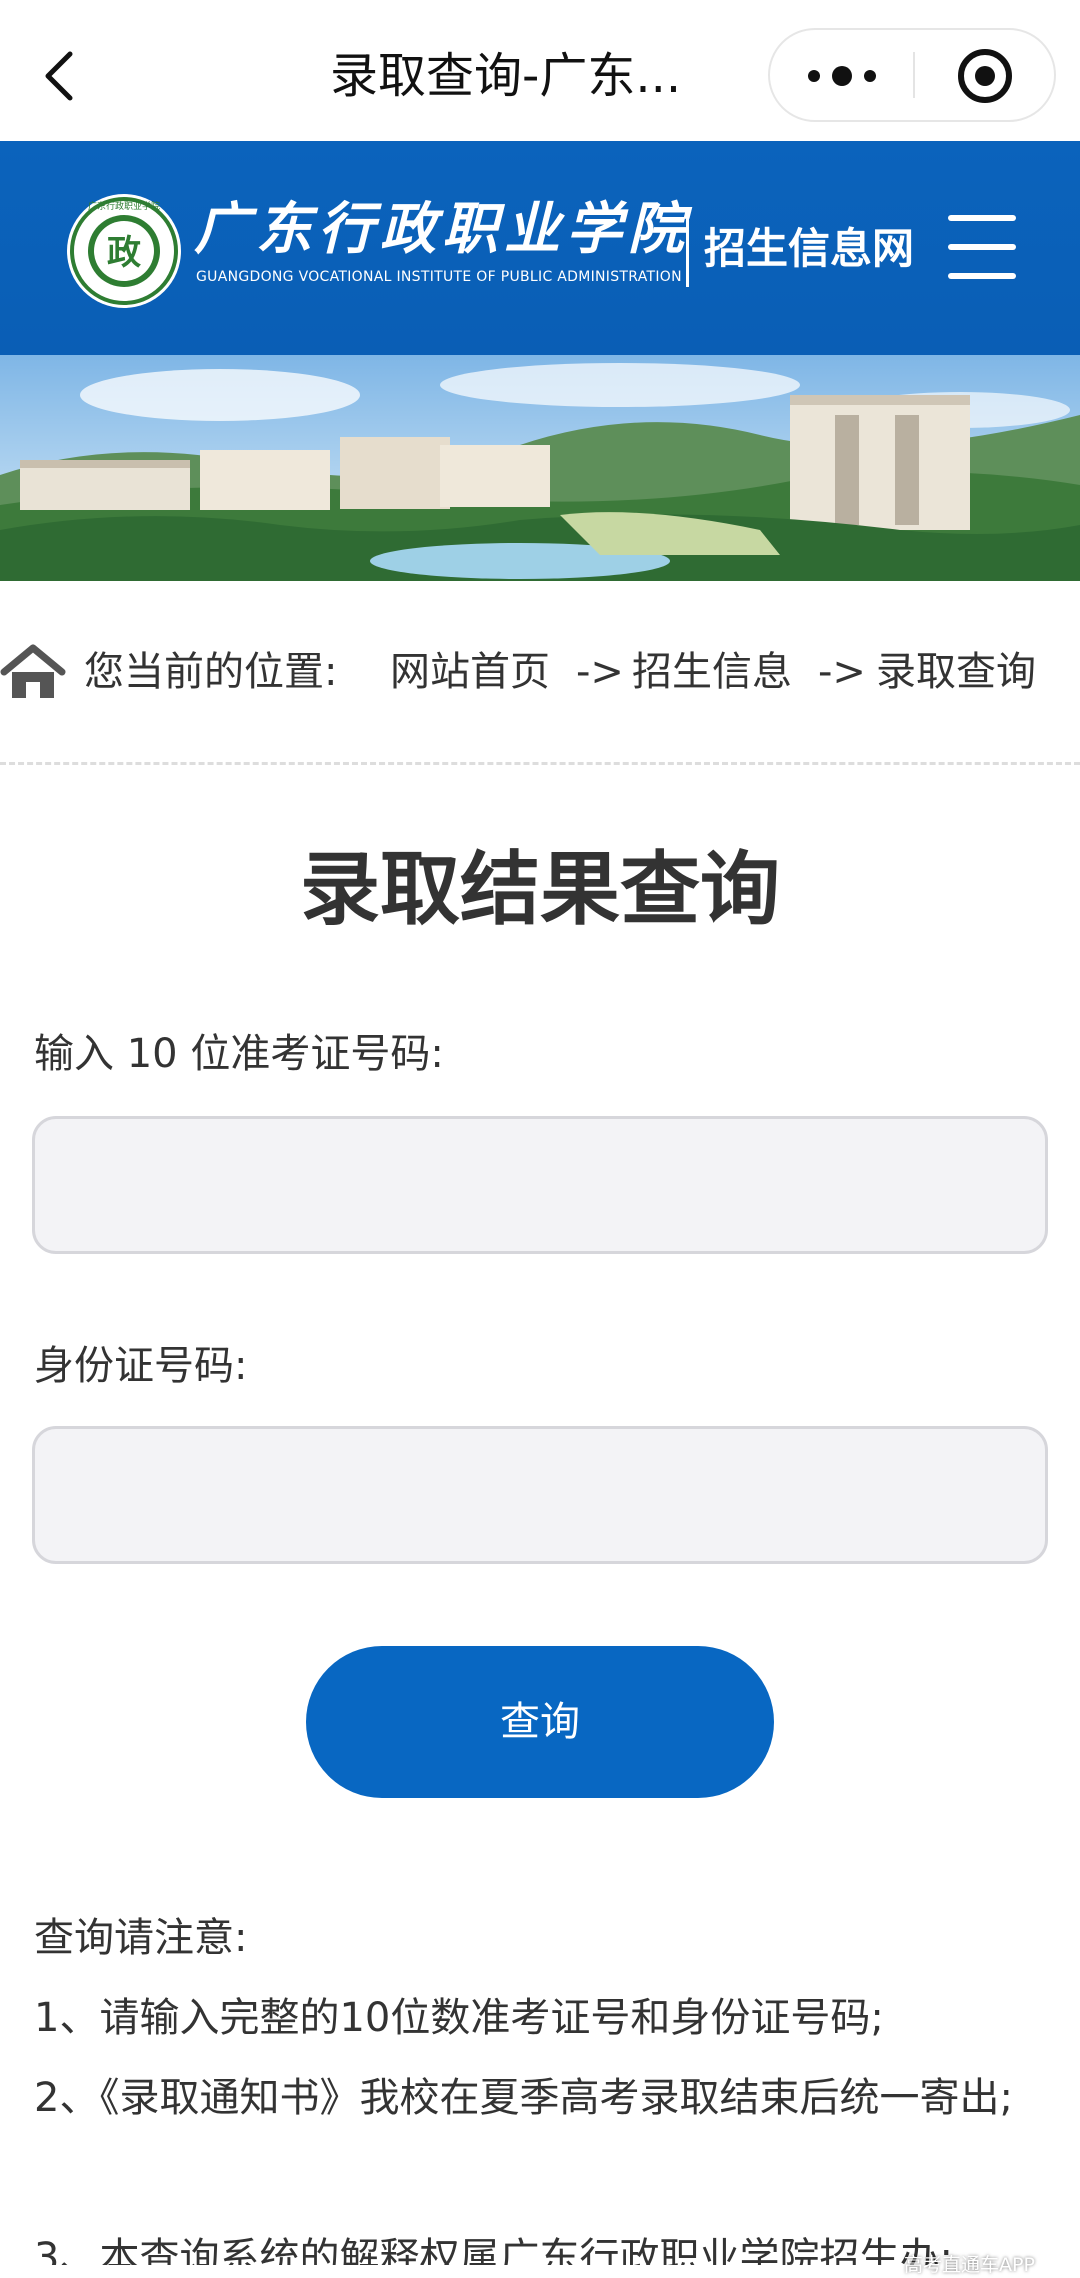 The image size is (1080, 2278). I want to click on college-emblem-icon: 政 广东行政职业学院, so click(124, 251).